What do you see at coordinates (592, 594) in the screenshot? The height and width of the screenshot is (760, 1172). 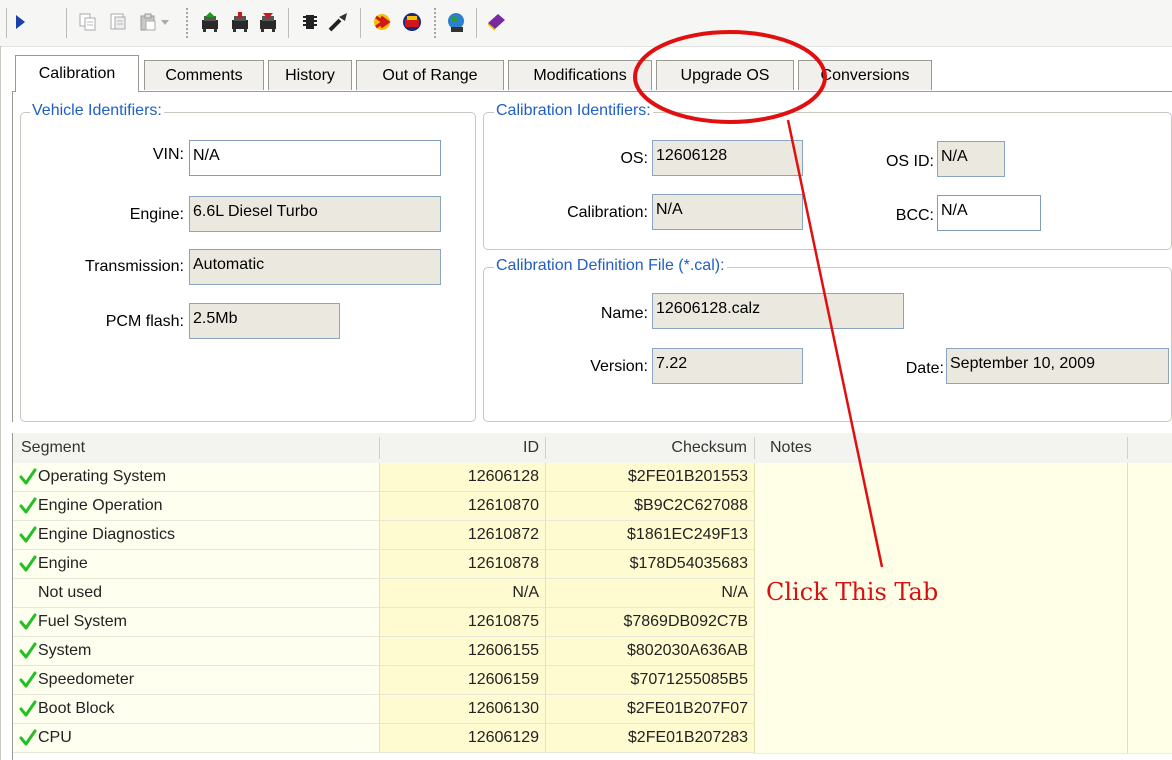 I see `table-row: Not used N/A N/A` at bounding box center [592, 594].